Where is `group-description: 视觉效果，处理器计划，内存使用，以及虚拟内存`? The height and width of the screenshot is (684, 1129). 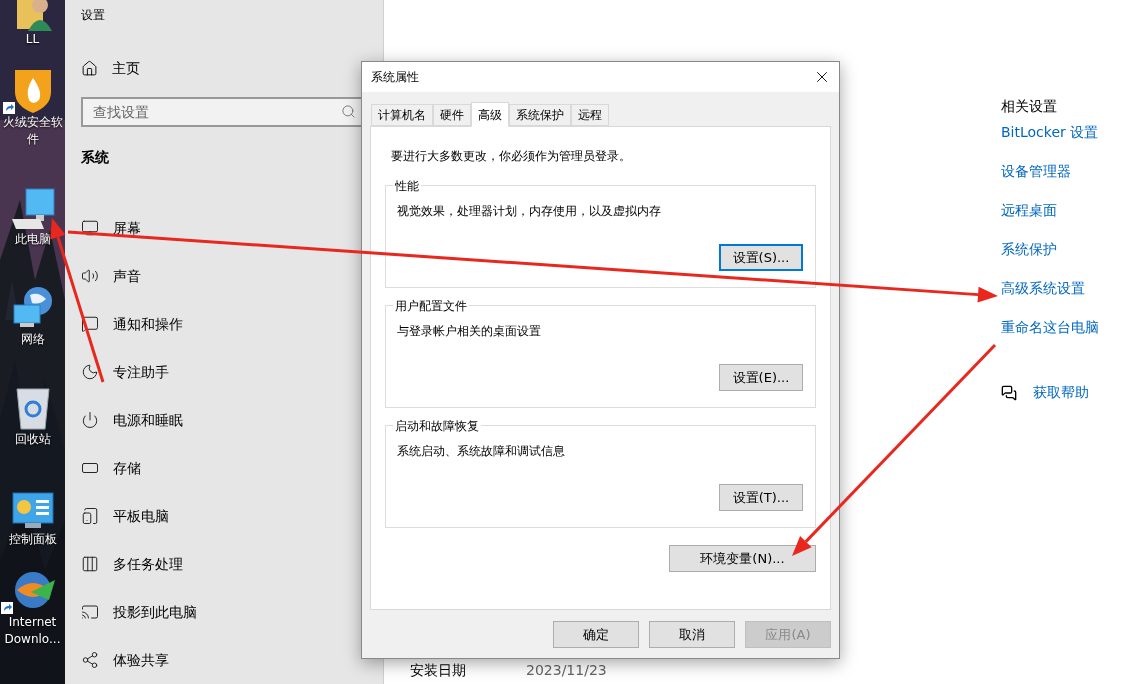 group-description: 视觉效果，处理器计划，内存使用，以及虚拟内存 is located at coordinates (529, 211).